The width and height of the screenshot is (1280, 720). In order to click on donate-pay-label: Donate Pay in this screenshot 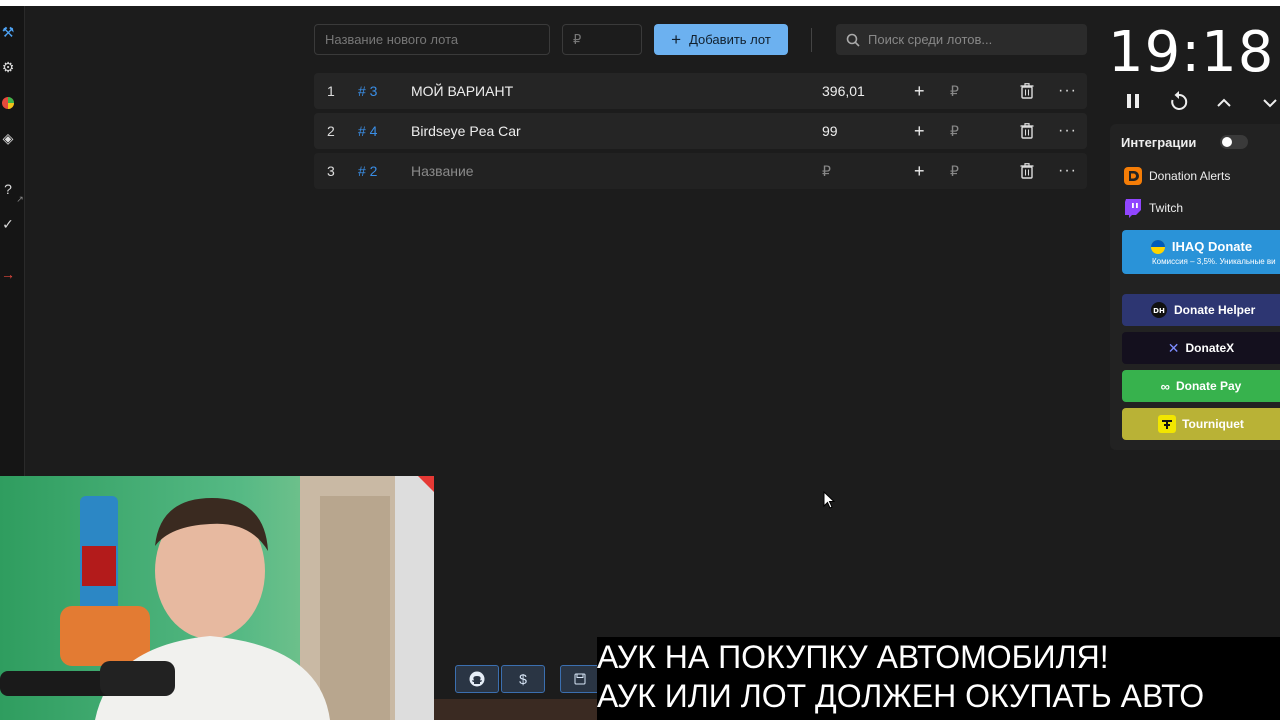, I will do `click(1208, 386)`.